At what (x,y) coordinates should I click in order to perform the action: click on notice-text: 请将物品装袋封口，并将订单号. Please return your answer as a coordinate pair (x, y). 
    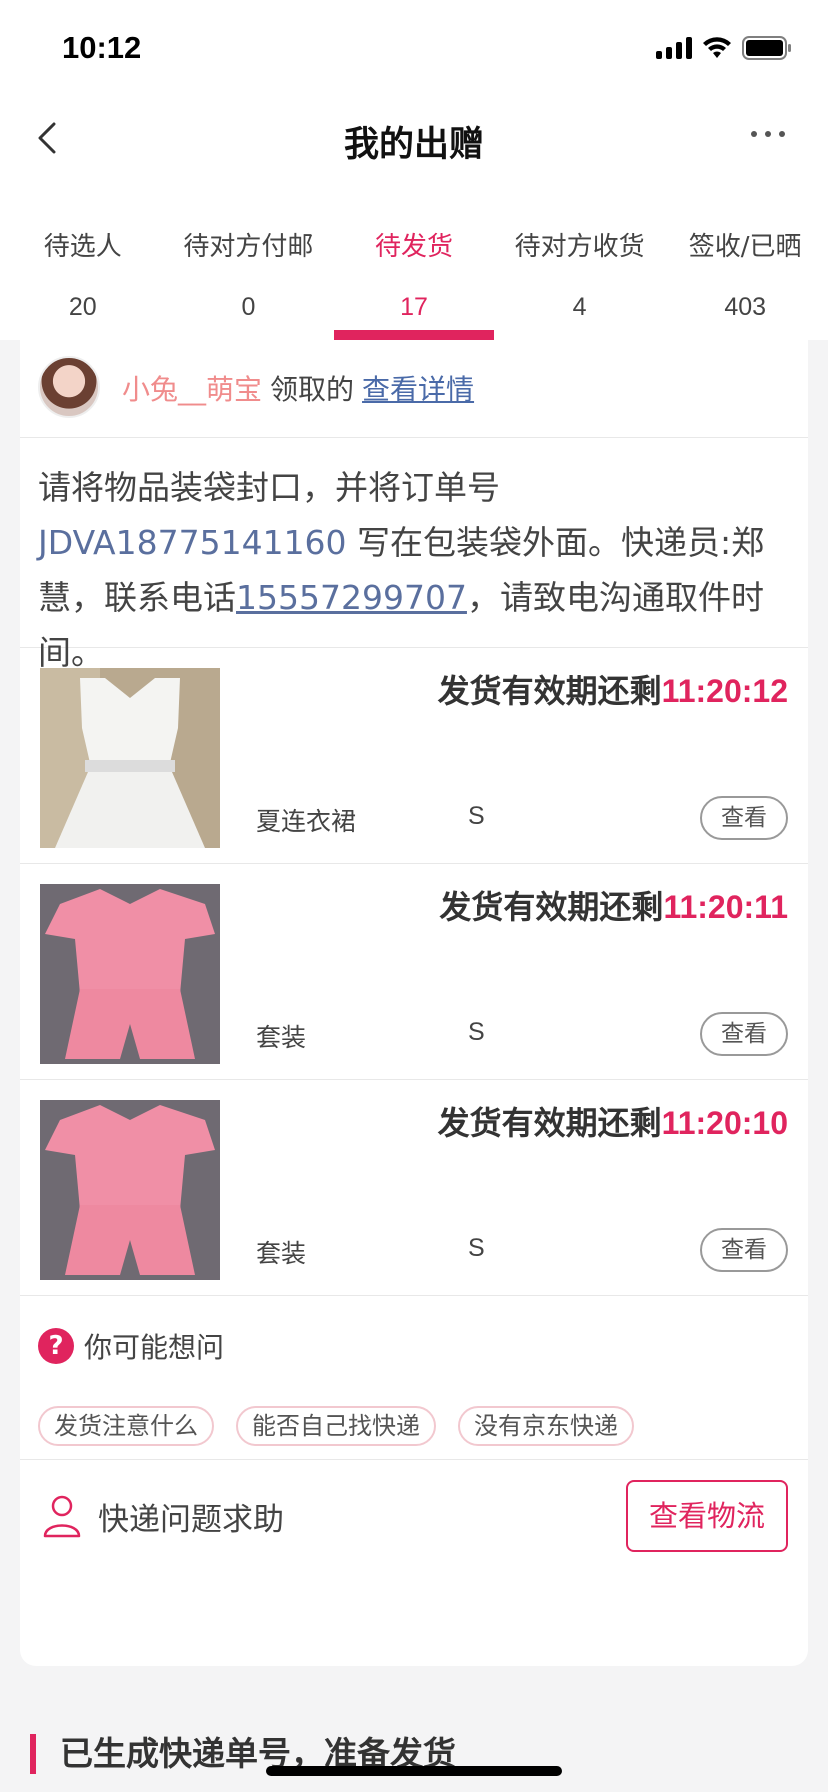
    Looking at the image, I should click on (269, 487).